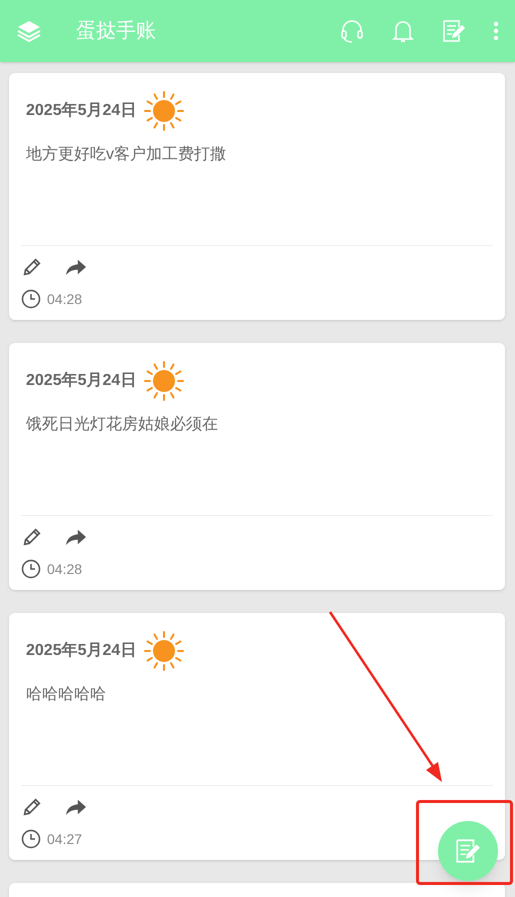 The width and height of the screenshot is (515, 897). I want to click on headset-icon, so click(352, 31).